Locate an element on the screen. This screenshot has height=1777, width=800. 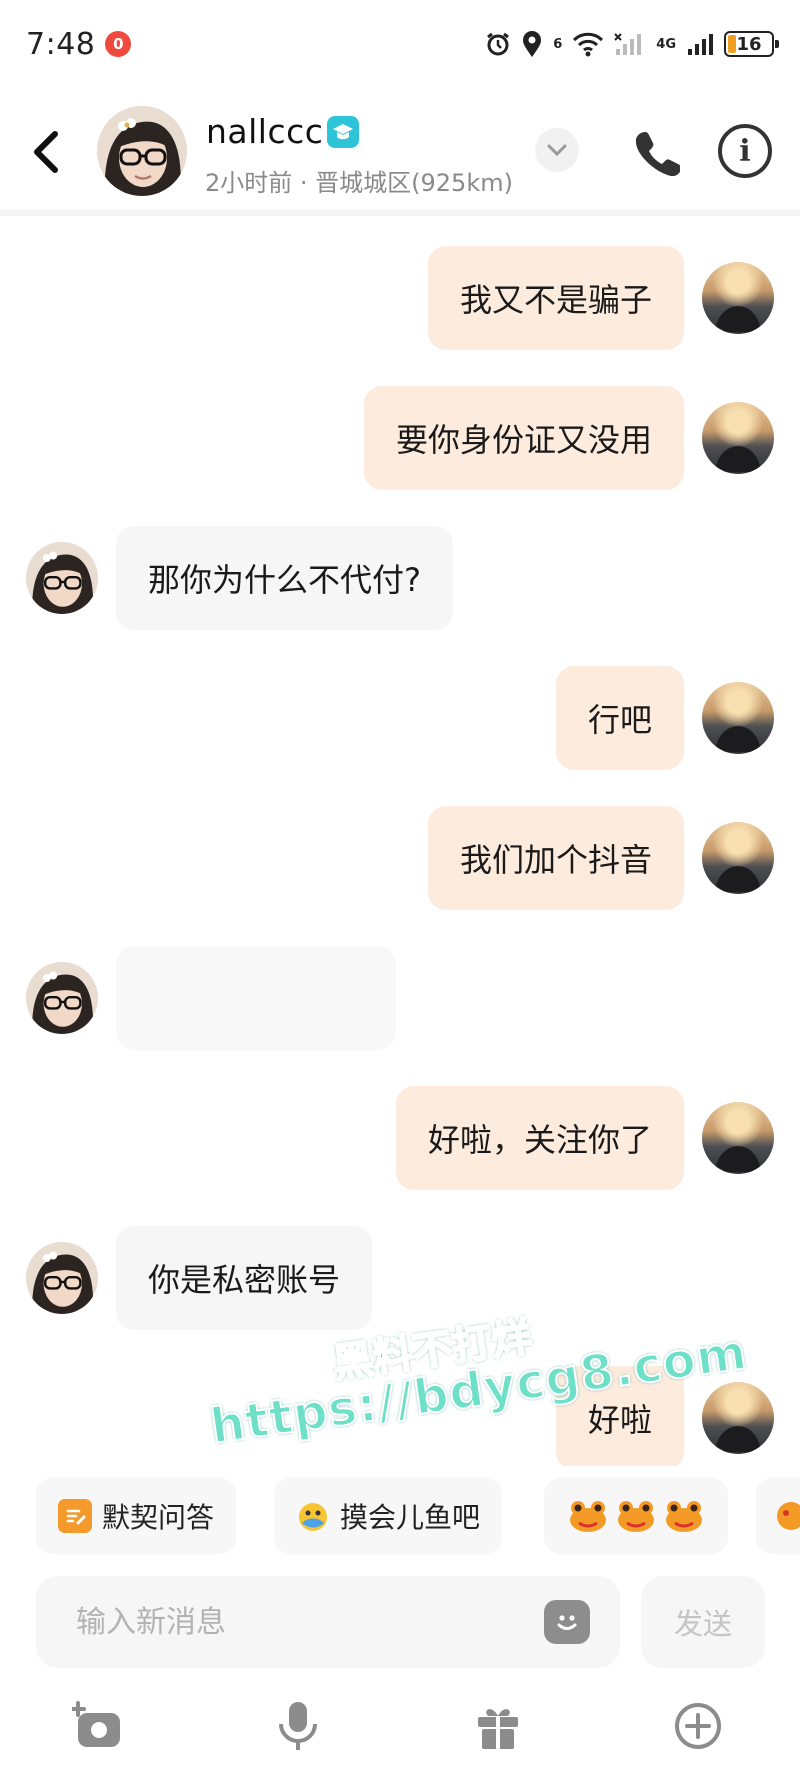
phone-icon is located at coordinates (657, 154).